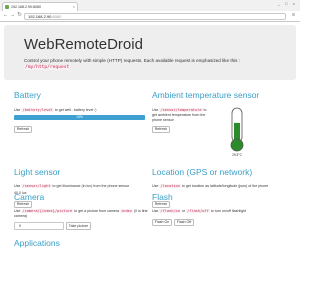 This screenshot has width=320, height=281. Describe the element at coordinates (181, 110) in the screenshot. I see `temperature-code: /sensor/temperature` at that location.